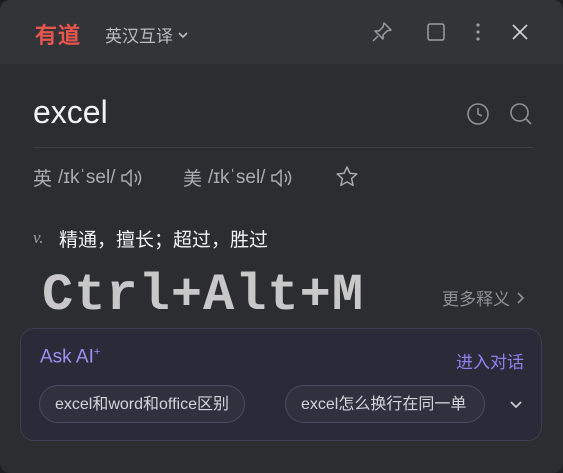 This screenshot has height=473, width=563. Describe the element at coordinates (476, 299) in the screenshot. I see `more-definitions-label: 更多释义` at that location.